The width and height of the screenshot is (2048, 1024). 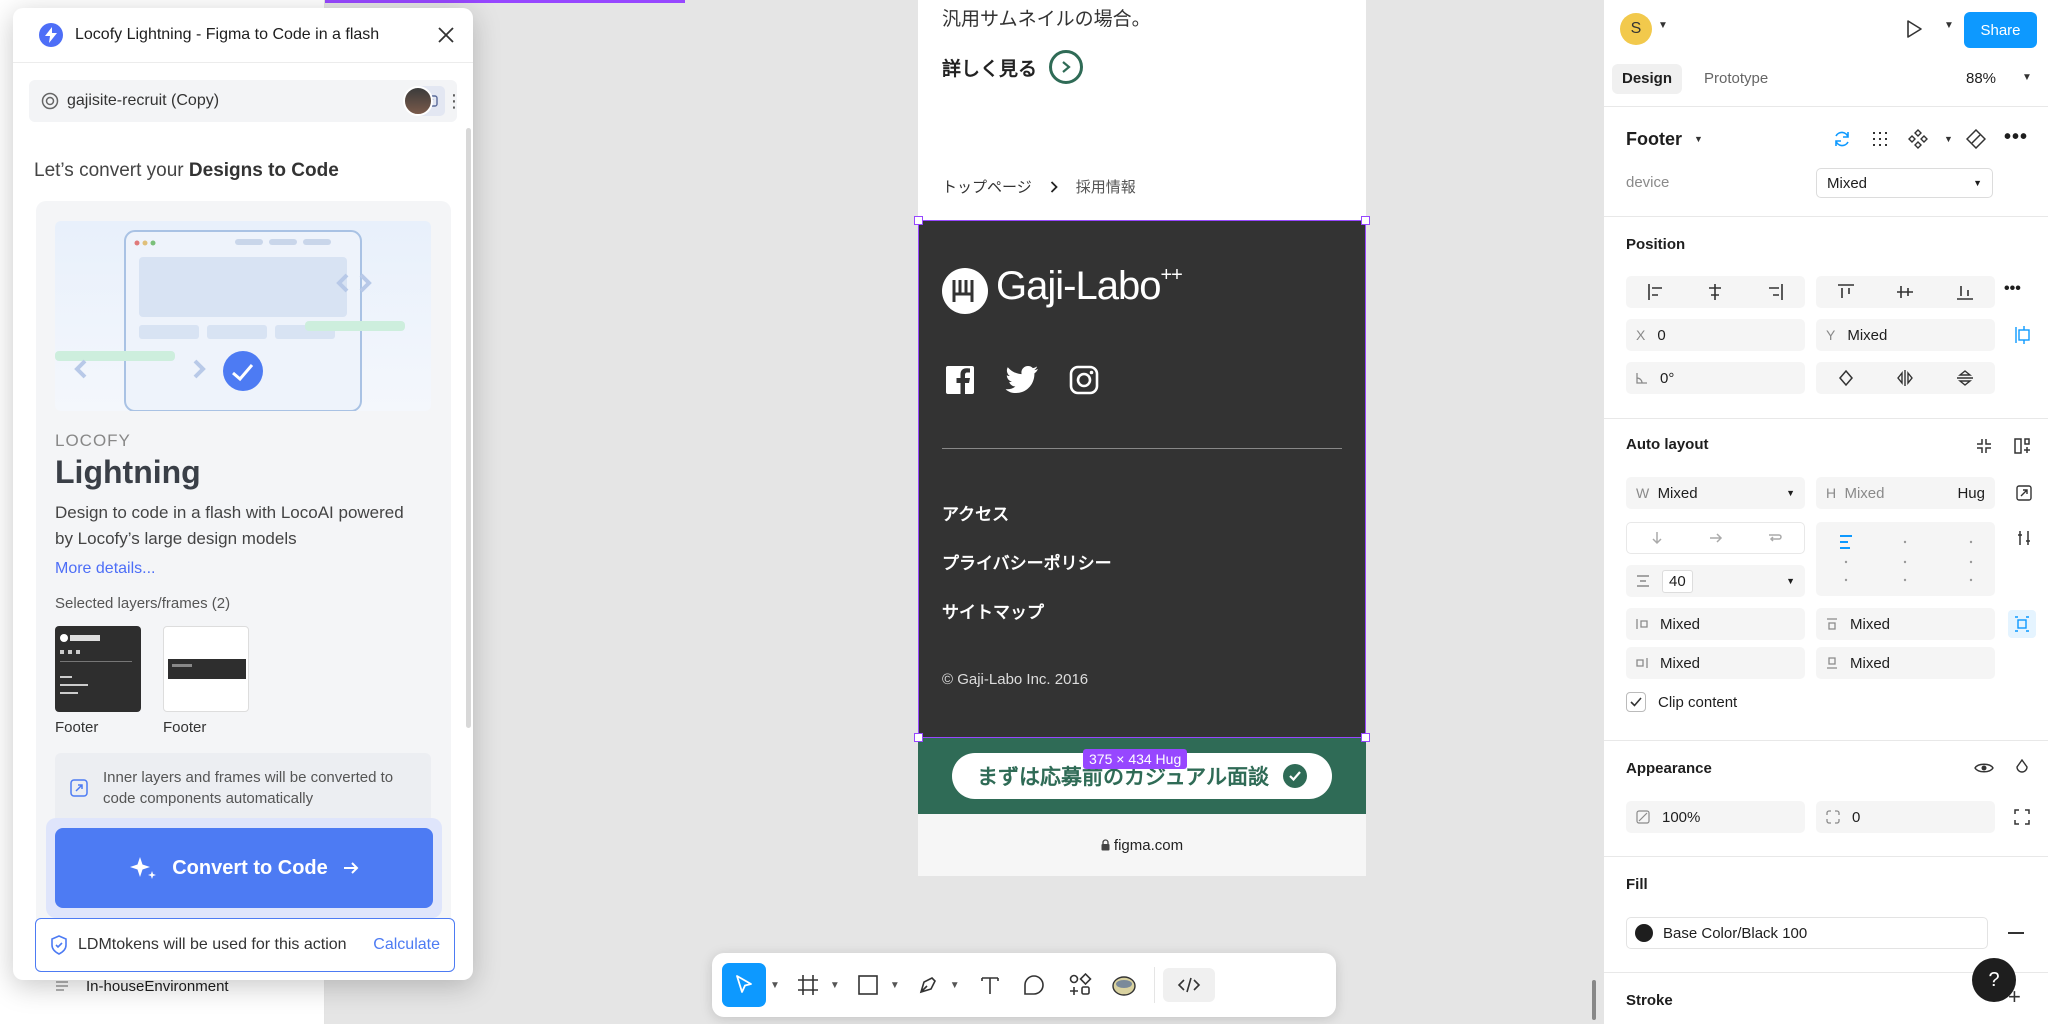 What do you see at coordinates (468, 428) in the screenshot?
I see `scrollbar` at bounding box center [468, 428].